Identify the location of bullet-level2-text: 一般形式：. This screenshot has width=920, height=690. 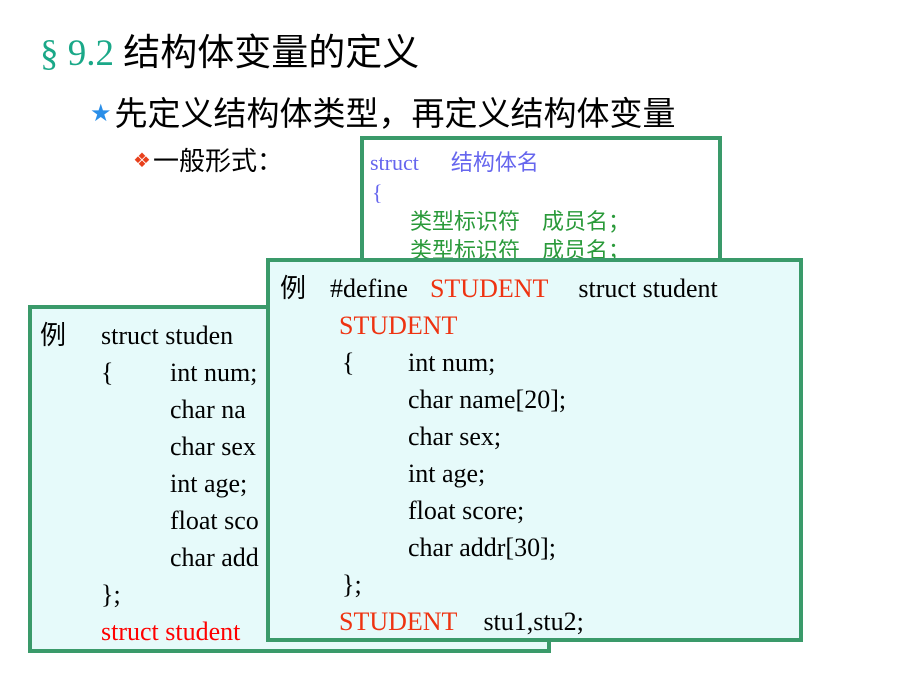
(217, 161).